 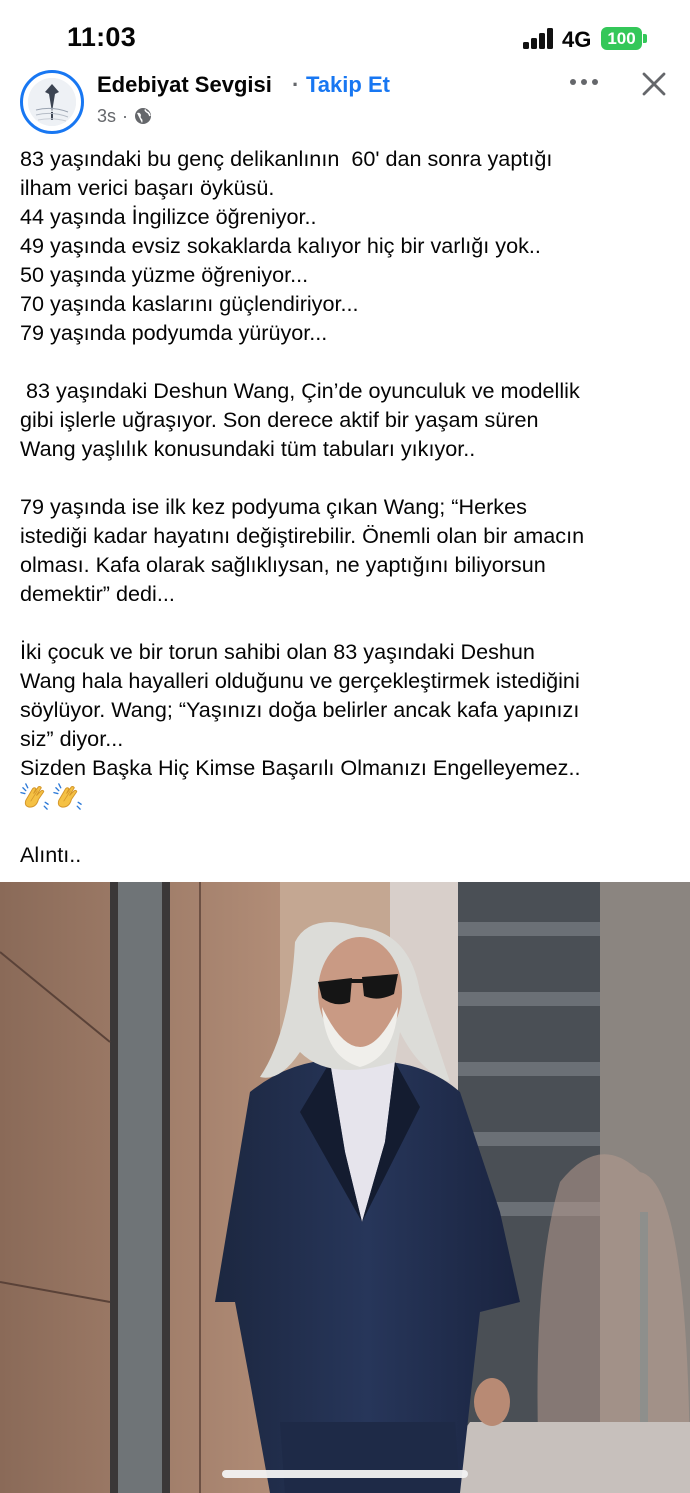 I want to click on post-line: ilham verici başarı öyküsü., so click(x=147, y=187).